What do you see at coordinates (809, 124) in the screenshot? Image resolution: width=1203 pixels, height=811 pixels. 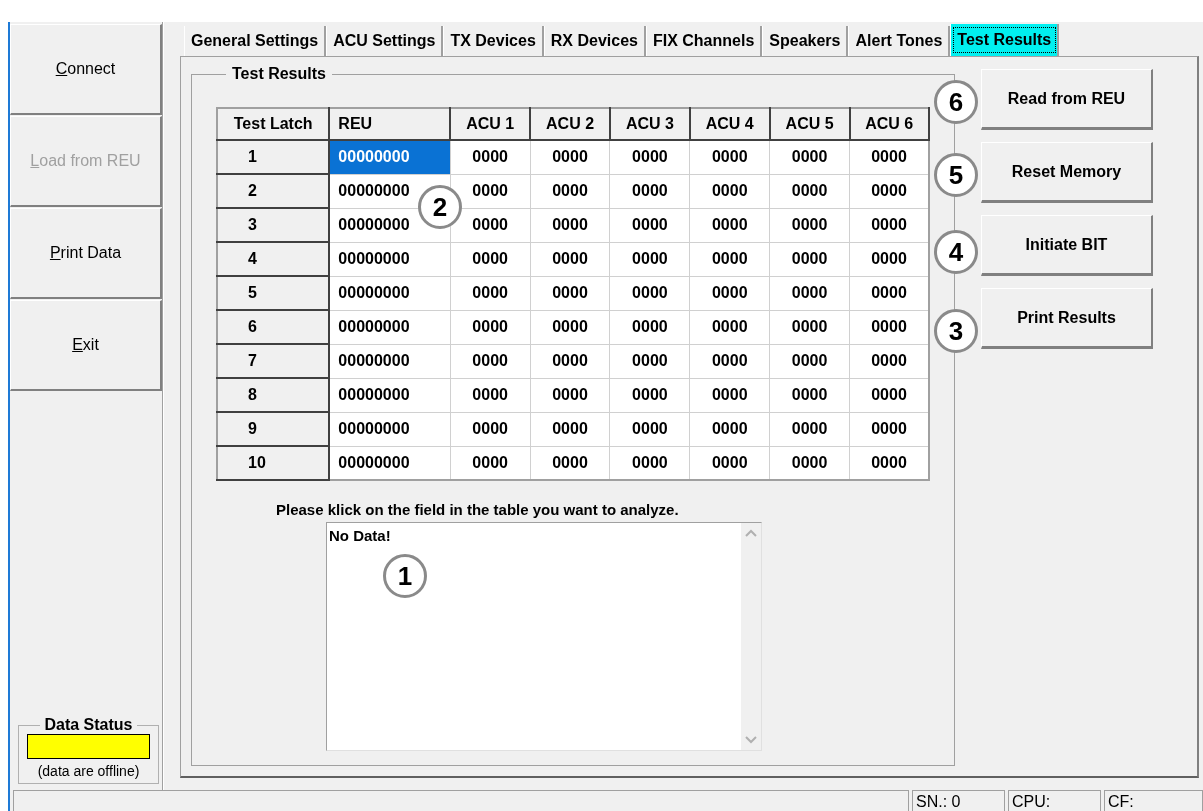 I see `column-header: ACU 5` at bounding box center [809, 124].